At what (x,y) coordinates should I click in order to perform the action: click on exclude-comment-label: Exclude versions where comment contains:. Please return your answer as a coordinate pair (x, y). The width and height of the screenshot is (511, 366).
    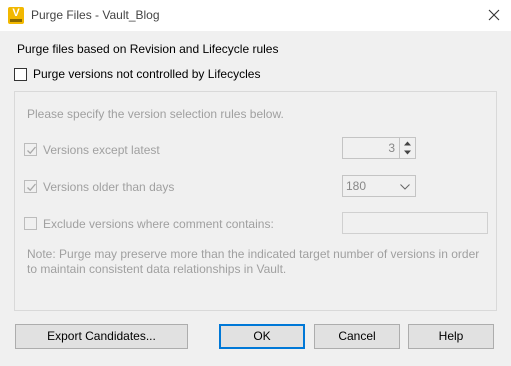
    Looking at the image, I should click on (158, 224).